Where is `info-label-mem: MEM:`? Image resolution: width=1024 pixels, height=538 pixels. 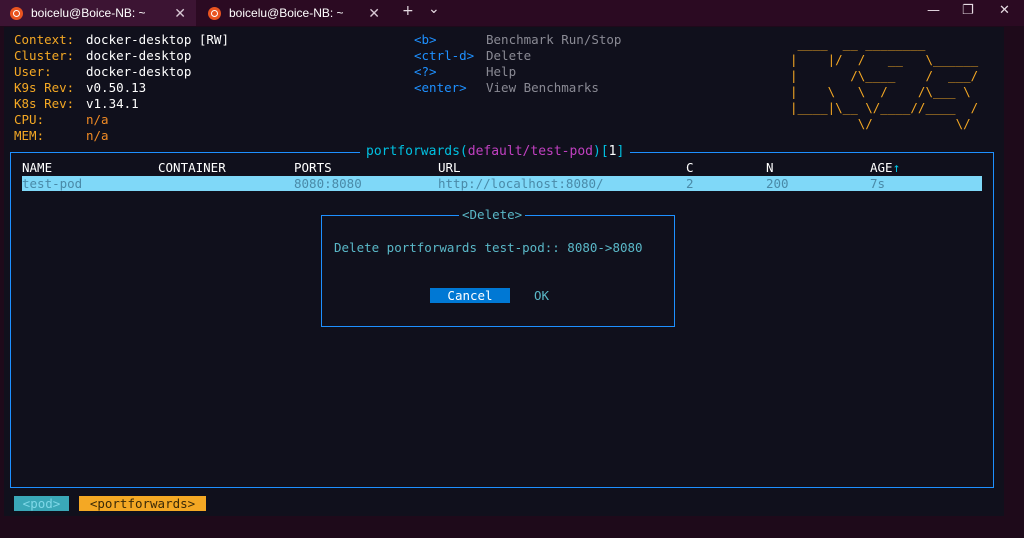
info-label-mem: MEM: is located at coordinates (29, 135).